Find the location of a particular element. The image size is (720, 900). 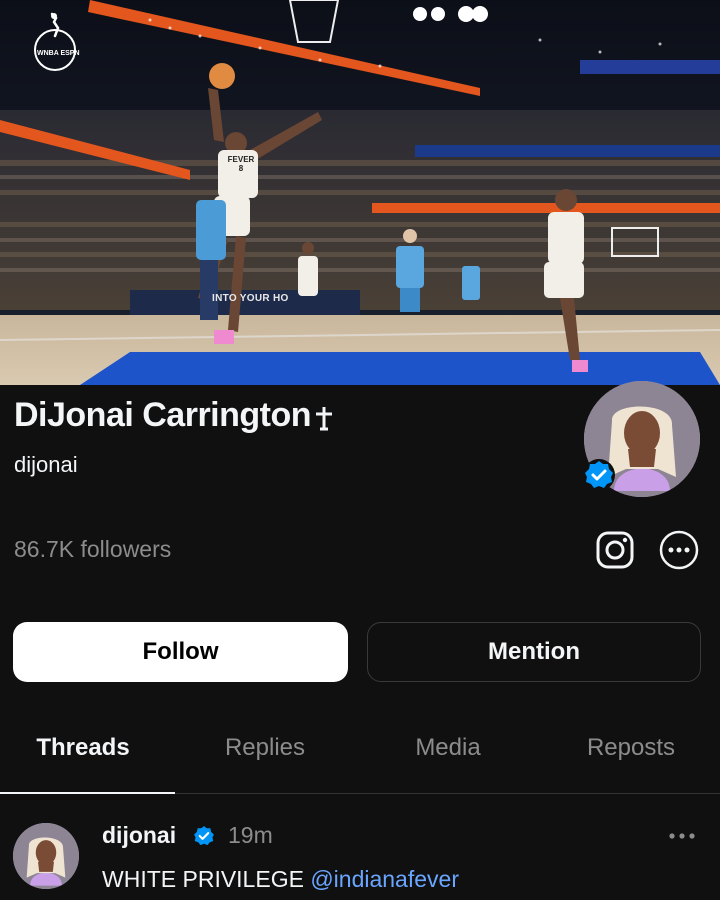

tab-media: Media is located at coordinates (448, 748).